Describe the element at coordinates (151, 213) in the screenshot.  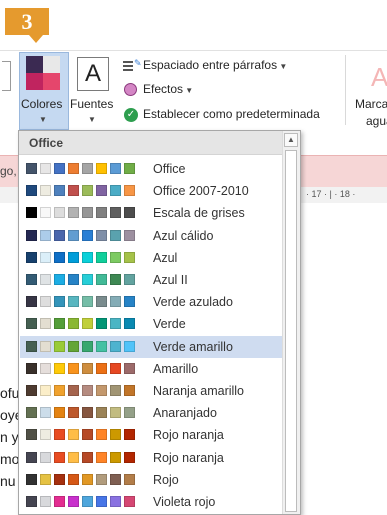
I see `theme-item: Escala de grises` at that location.